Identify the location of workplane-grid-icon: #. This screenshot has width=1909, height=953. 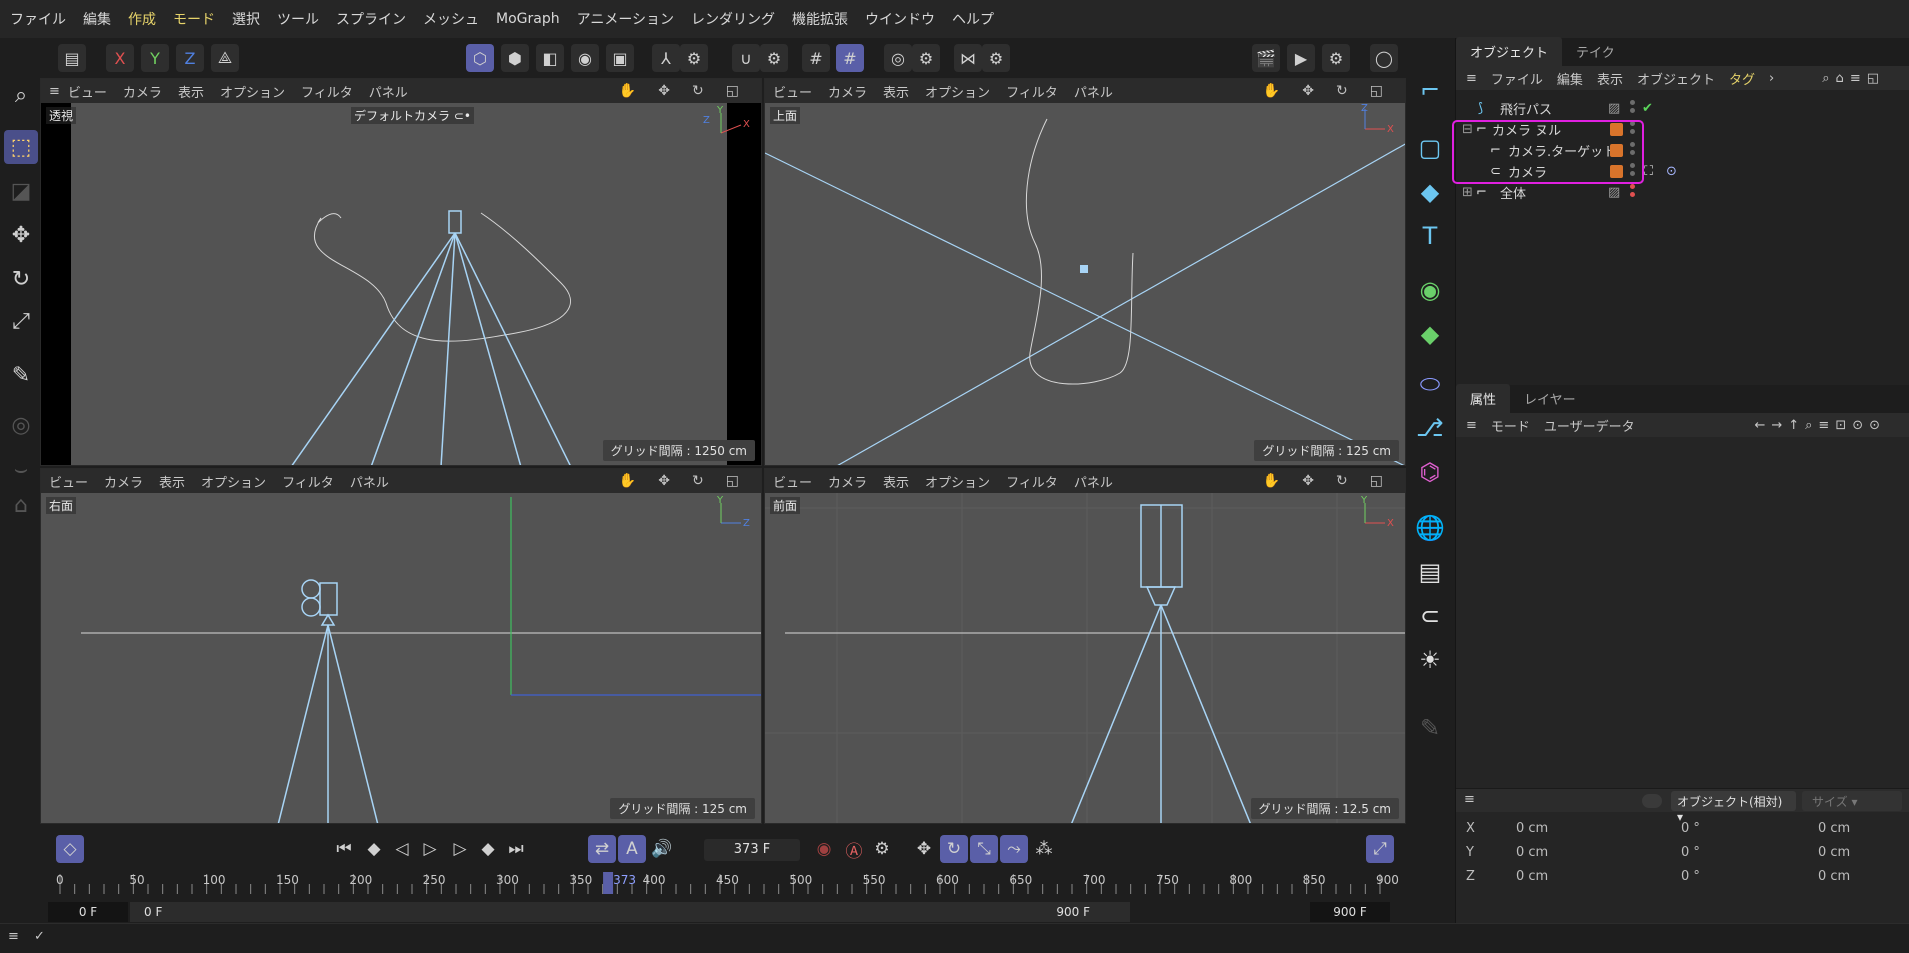
(850, 58).